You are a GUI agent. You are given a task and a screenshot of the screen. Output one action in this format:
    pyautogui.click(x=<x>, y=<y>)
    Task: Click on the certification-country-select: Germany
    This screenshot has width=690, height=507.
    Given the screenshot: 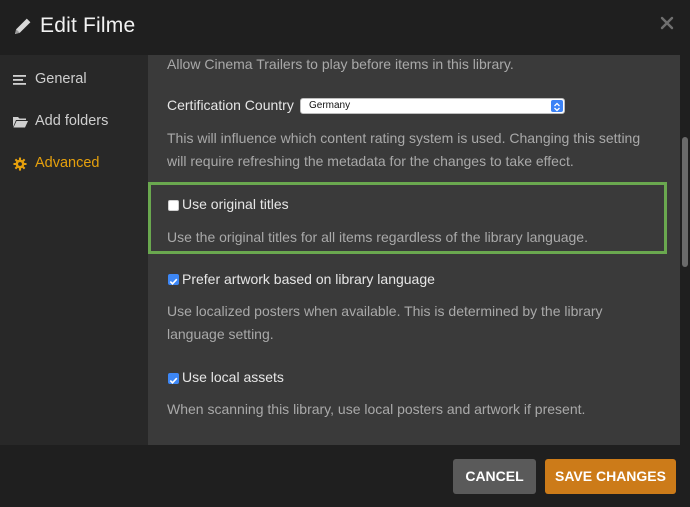 What is the action you would take?
    pyautogui.click(x=432, y=106)
    